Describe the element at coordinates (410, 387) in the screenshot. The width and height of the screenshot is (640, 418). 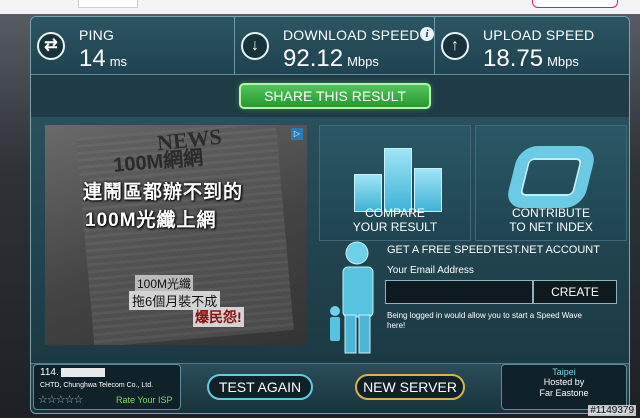
I see `new-server-button: NEW SERVER` at that location.